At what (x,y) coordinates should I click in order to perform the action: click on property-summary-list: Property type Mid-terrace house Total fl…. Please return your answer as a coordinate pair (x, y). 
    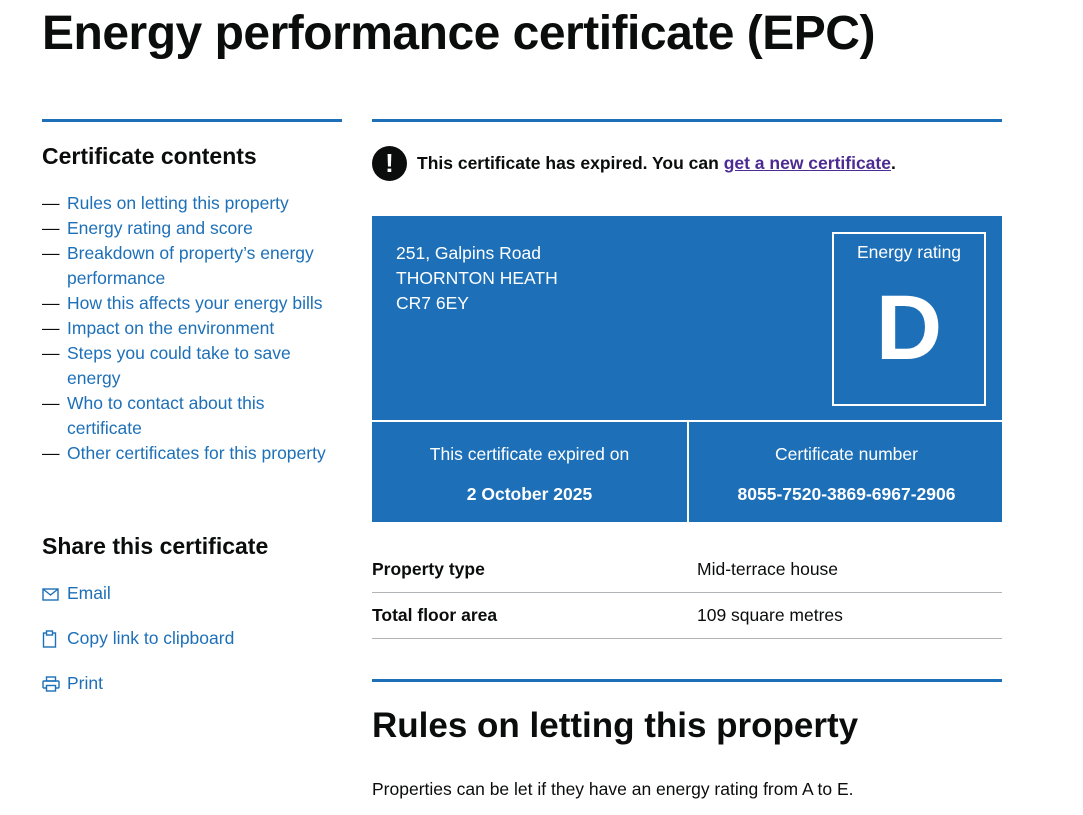
    Looking at the image, I should click on (687, 593).